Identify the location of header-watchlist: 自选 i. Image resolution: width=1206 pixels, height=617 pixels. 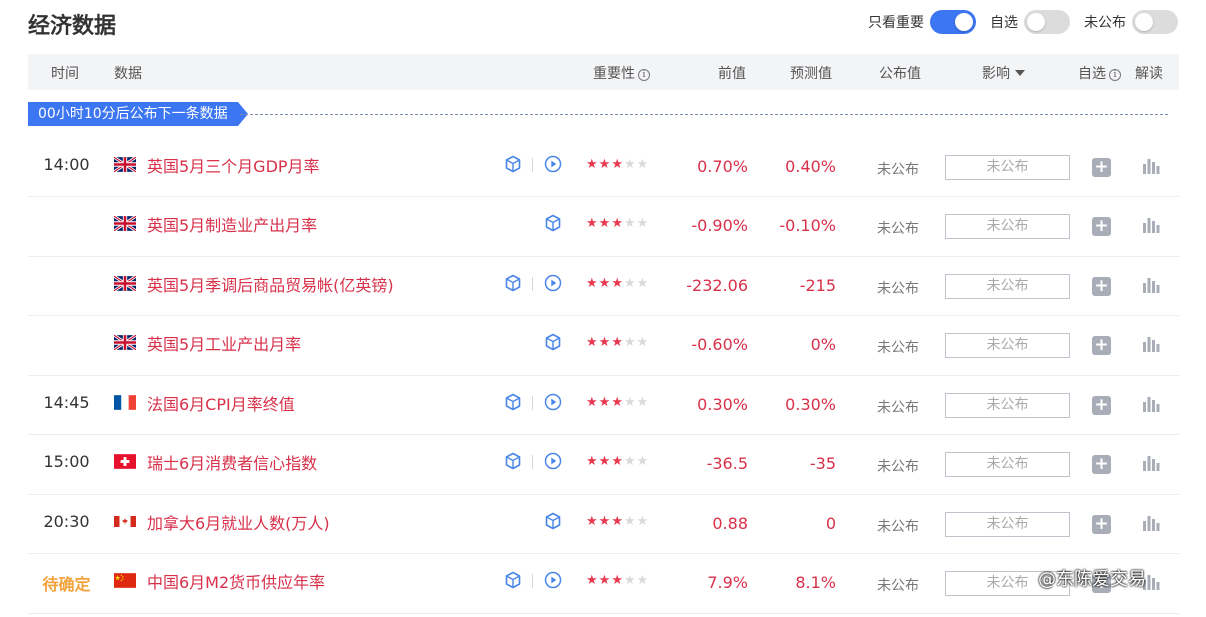
(1099, 73).